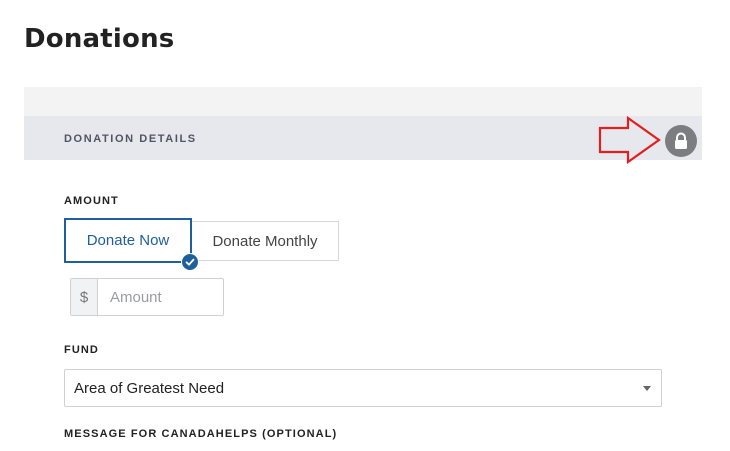 The height and width of the screenshot is (451, 730). What do you see at coordinates (363, 101) in the screenshot?
I see `form-top-band` at bounding box center [363, 101].